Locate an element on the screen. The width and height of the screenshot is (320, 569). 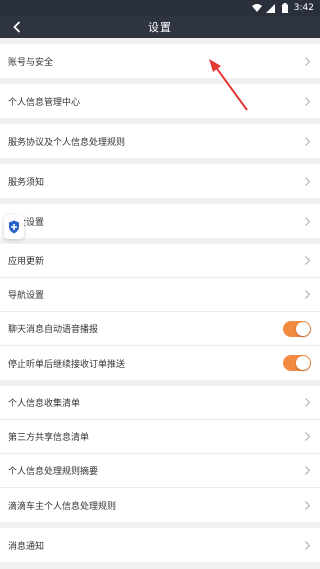
row-label: 滴滴车主个人信息处理规则 is located at coordinates (62, 506).